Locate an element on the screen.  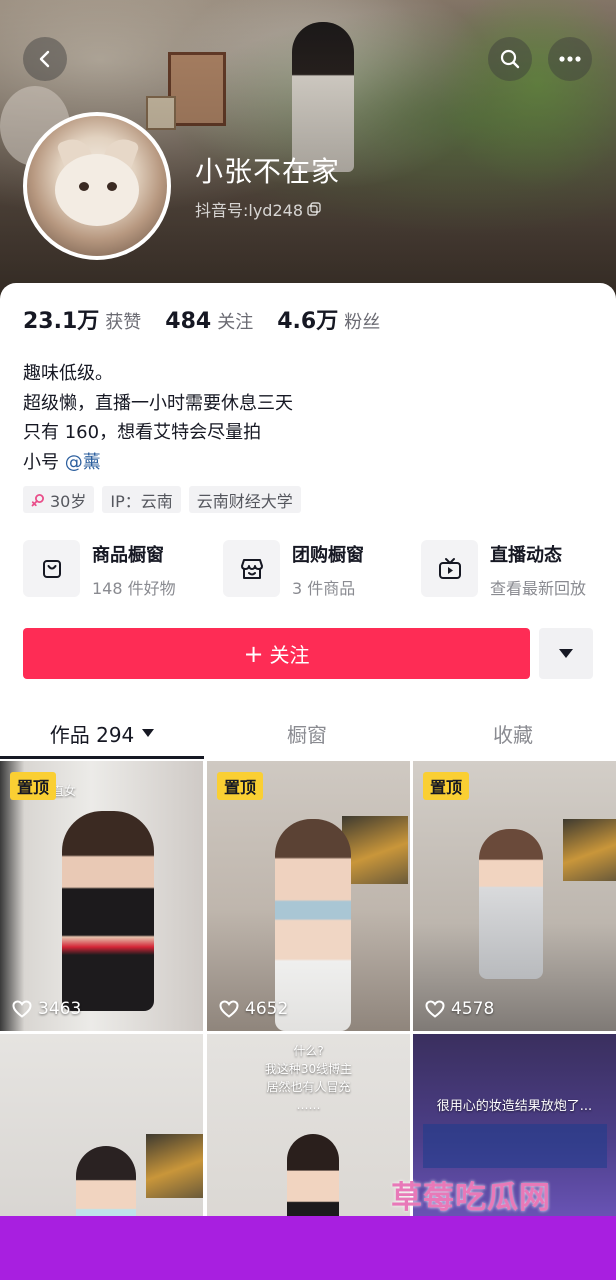
feature-title: 商品橱窗 is located at coordinates (128, 555).